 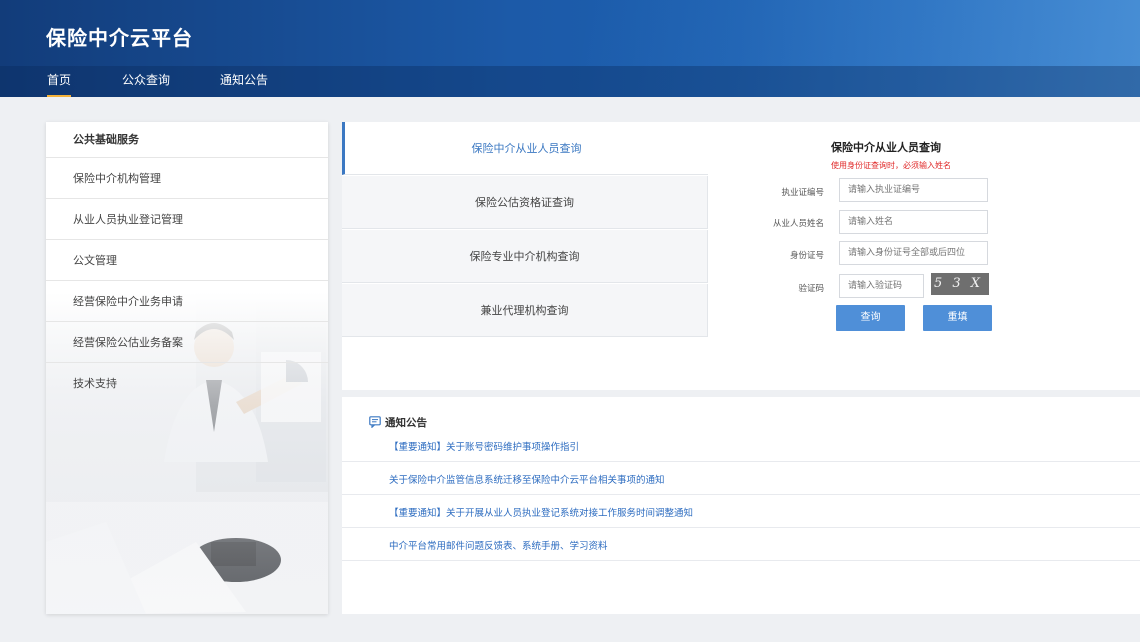 I want to click on license-number-input, so click(x=913, y=190).